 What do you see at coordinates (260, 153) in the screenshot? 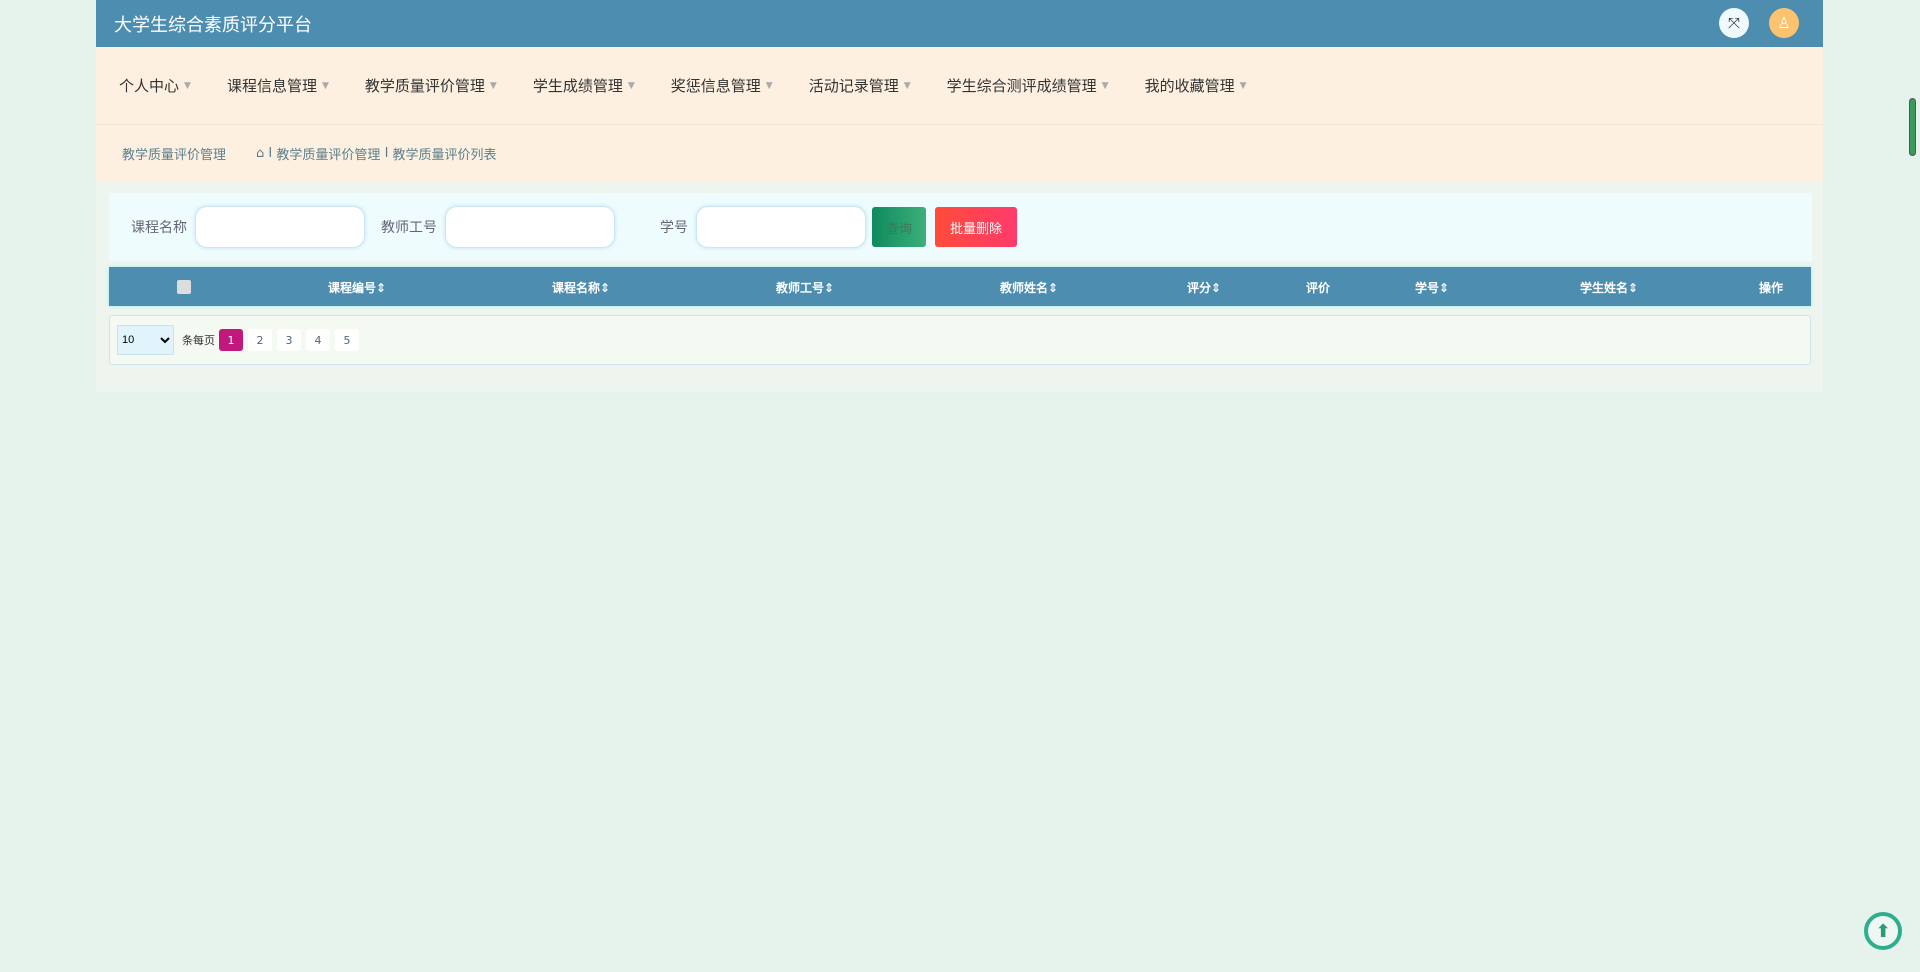
I see `home-icon: ⌂` at bounding box center [260, 153].